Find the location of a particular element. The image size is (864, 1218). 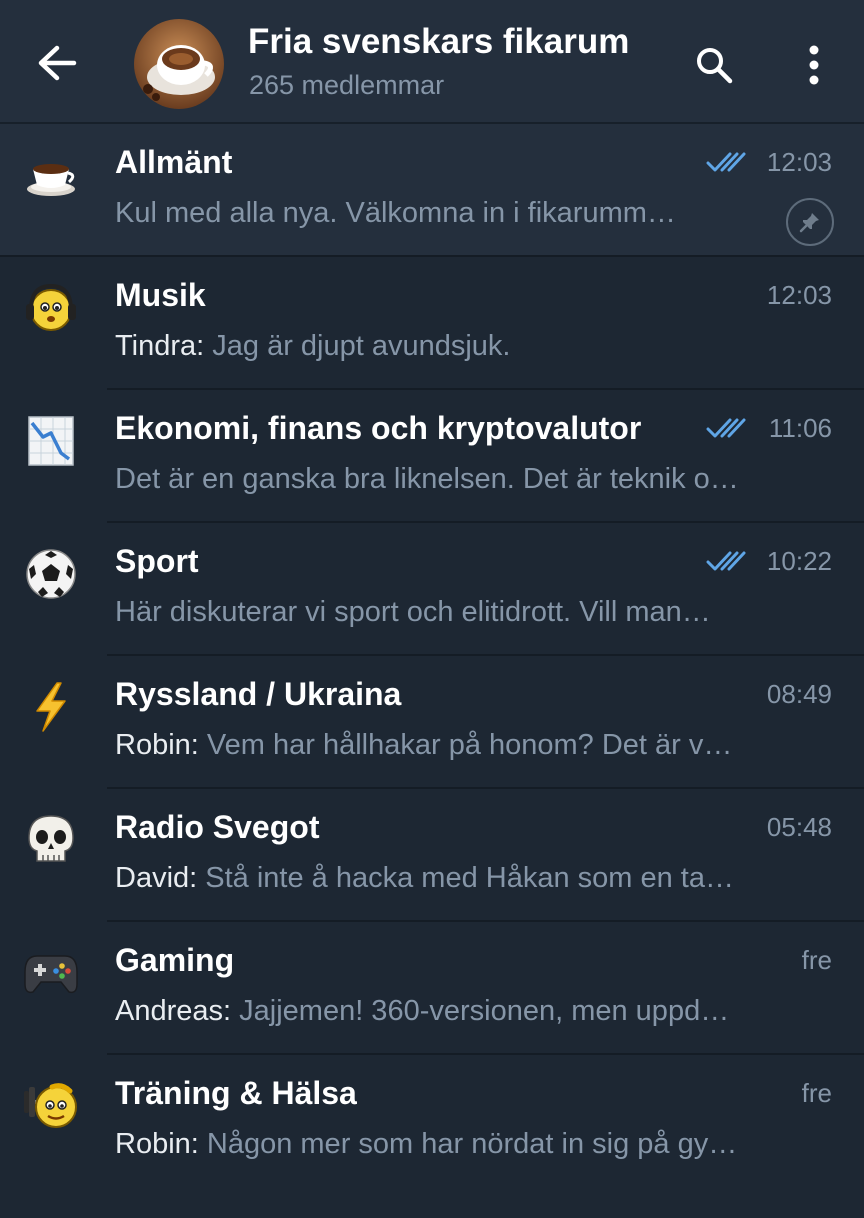

search-button is located at coordinates (714, 65).